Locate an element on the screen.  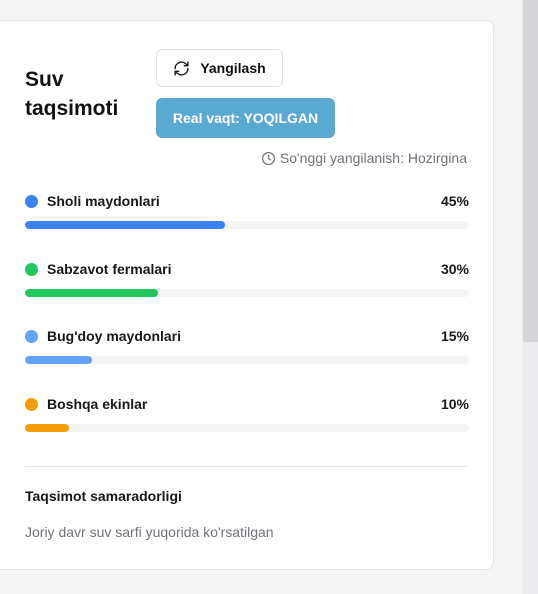
card-title: Suv taqsimoti is located at coordinates (72, 94).